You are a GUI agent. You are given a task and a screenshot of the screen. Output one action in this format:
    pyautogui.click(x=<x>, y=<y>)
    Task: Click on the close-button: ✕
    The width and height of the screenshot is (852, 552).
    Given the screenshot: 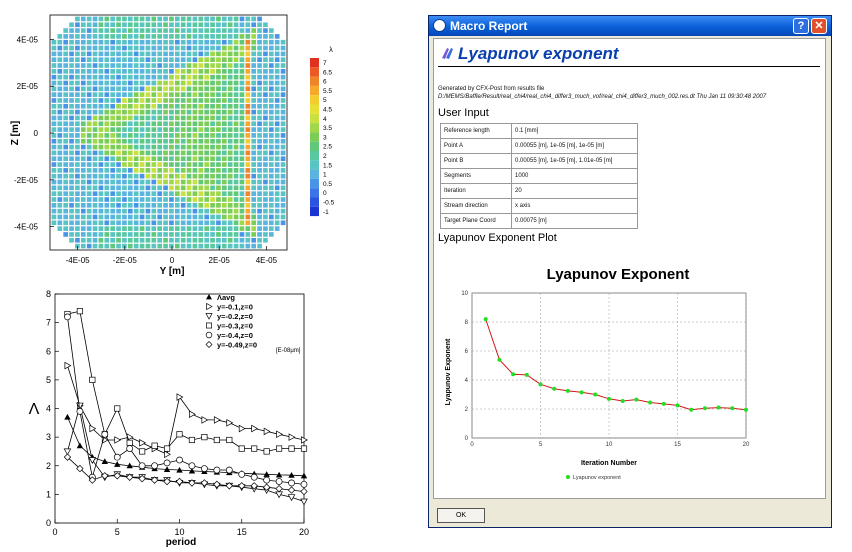 What is the action you would take?
    pyautogui.click(x=819, y=26)
    